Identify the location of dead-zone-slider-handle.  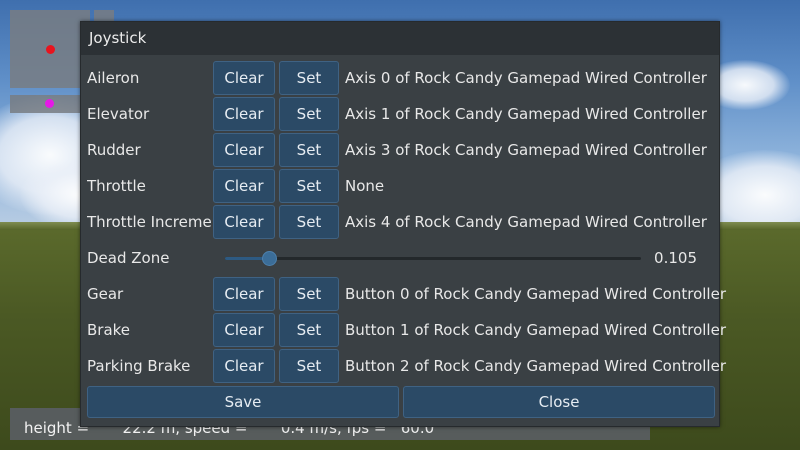
(269, 258).